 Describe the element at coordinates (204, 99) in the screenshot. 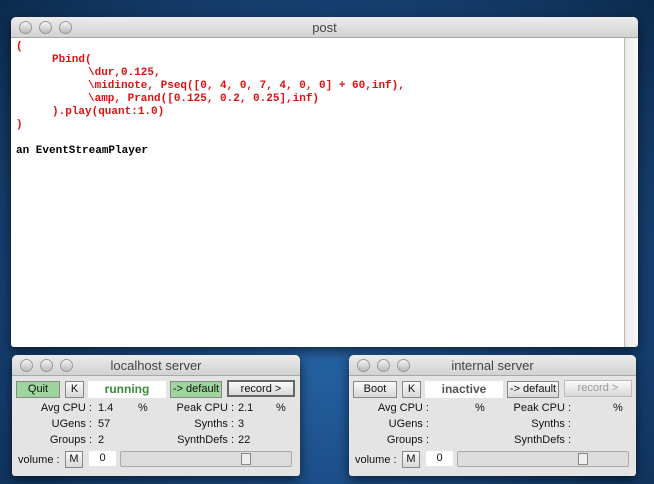

I see `code-line: \amp, Prand([0.125, 0.2, 0.25],inf)` at that location.